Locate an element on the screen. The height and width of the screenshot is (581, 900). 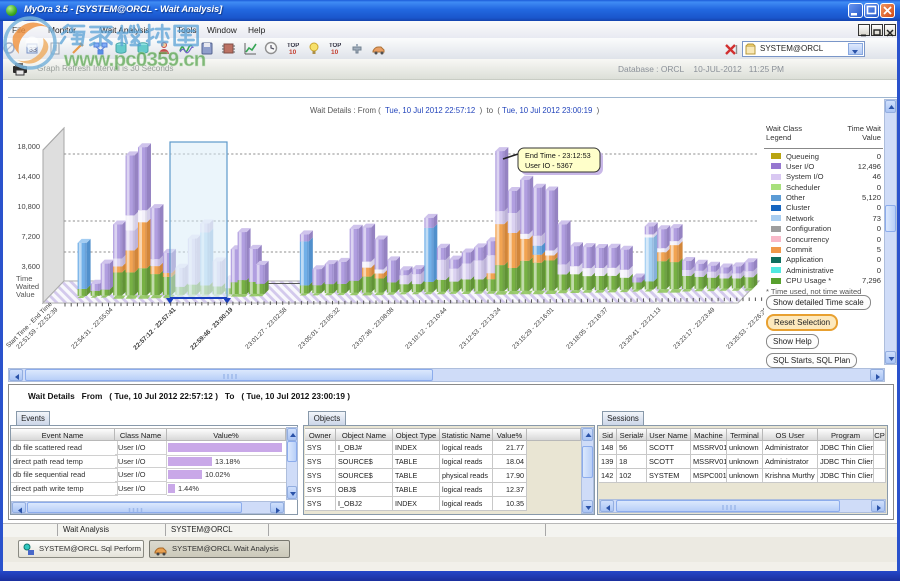
svg-text: 23:01:27 - 23:02:58 is located at coordinates (266, 328).